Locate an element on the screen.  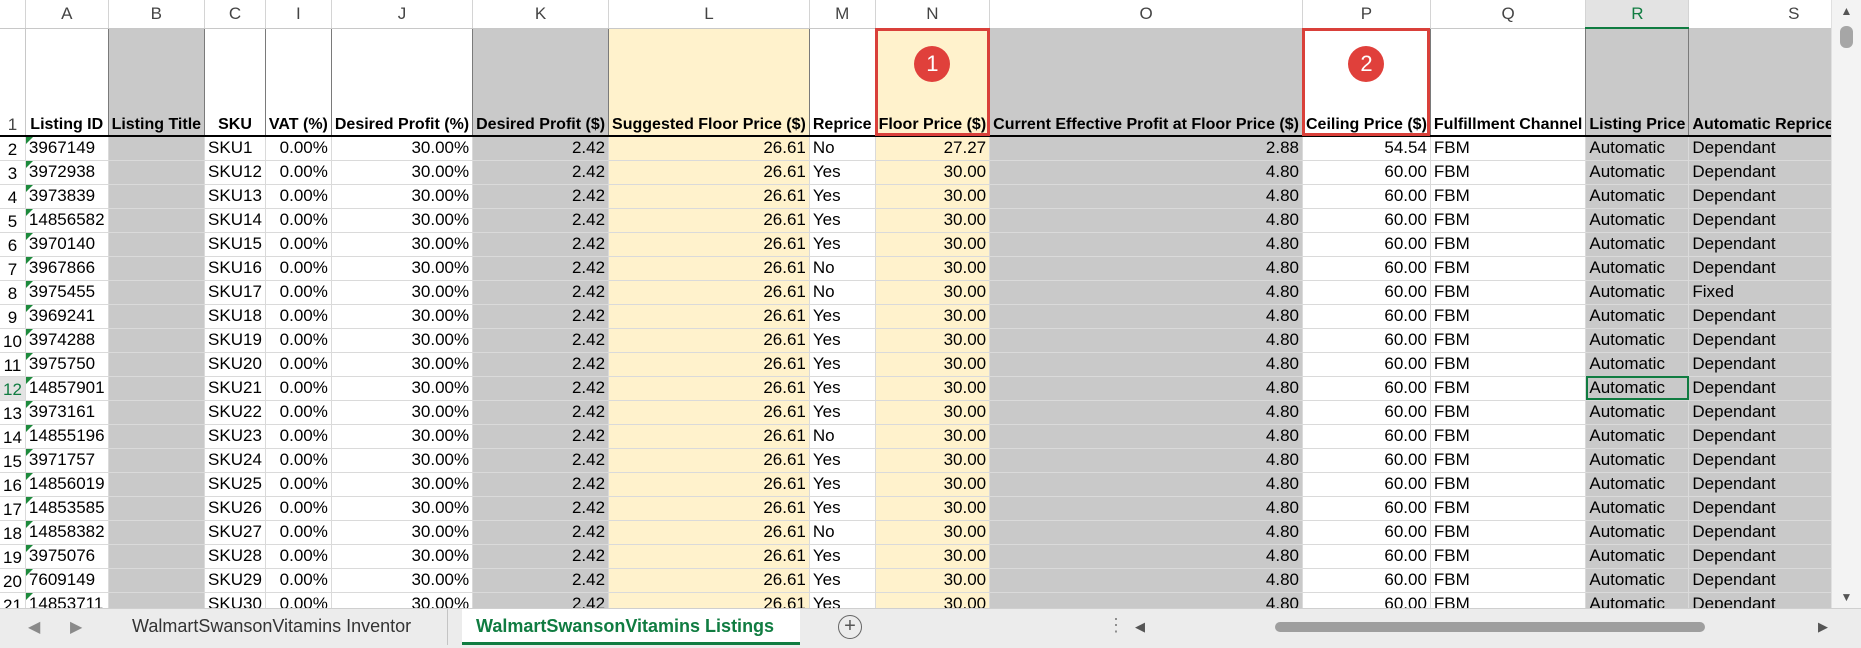
column-header: R is located at coordinates (1637, 14).